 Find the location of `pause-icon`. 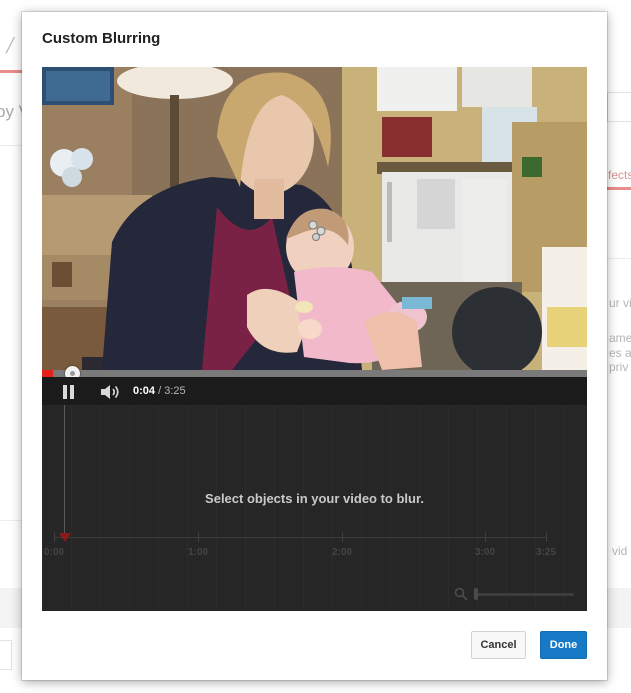

pause-icon is located at coordinates (69, 392).